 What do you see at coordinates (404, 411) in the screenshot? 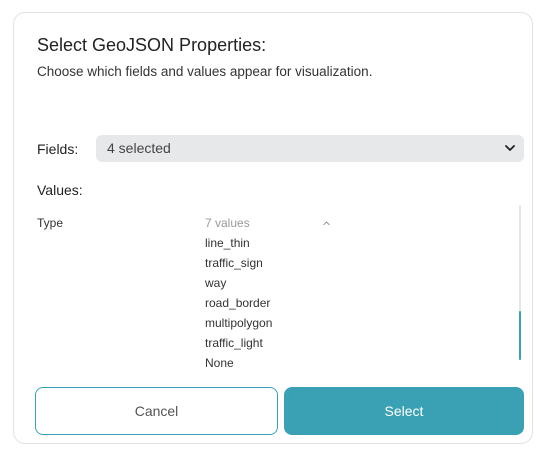
I see `select-button: Select` at bounding box center [404, 411].